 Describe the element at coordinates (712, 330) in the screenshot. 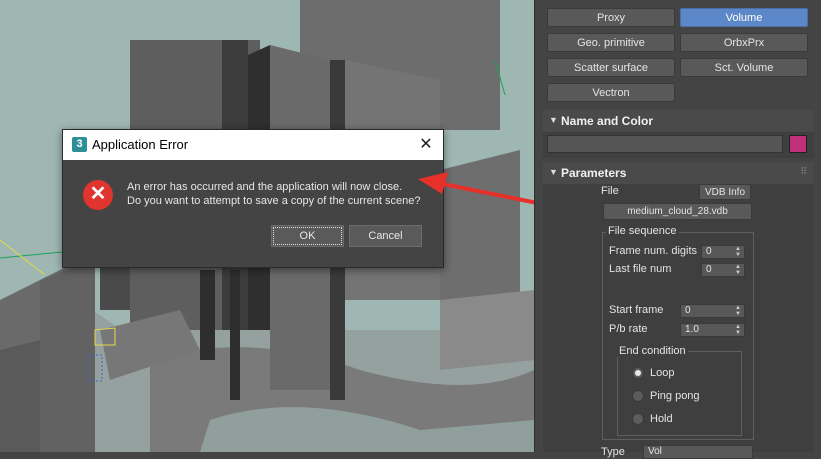

I see `pb-rate-spinner: 1.0 ▲ ▼` at that location.